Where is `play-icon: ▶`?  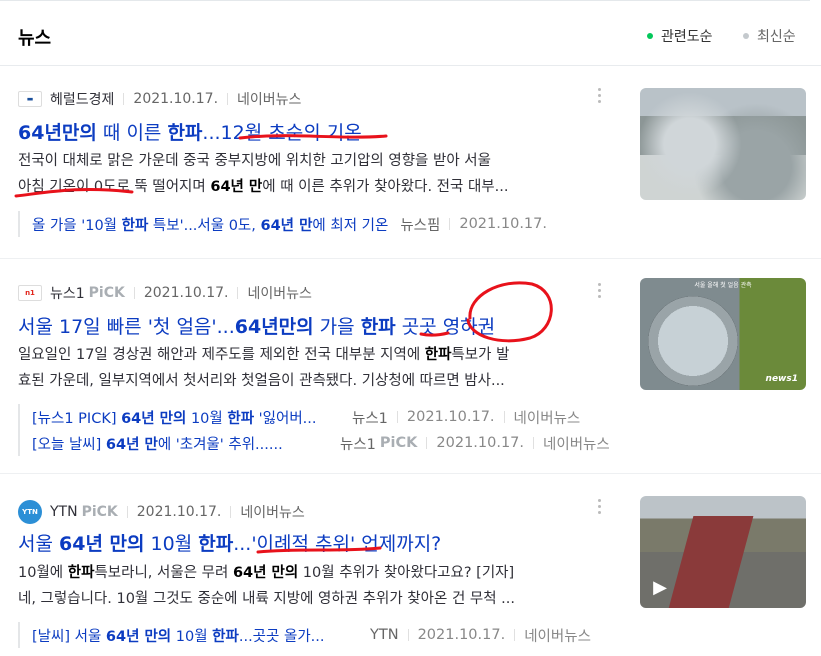 play-icon: ▶ is located at coordinates (660, 588).